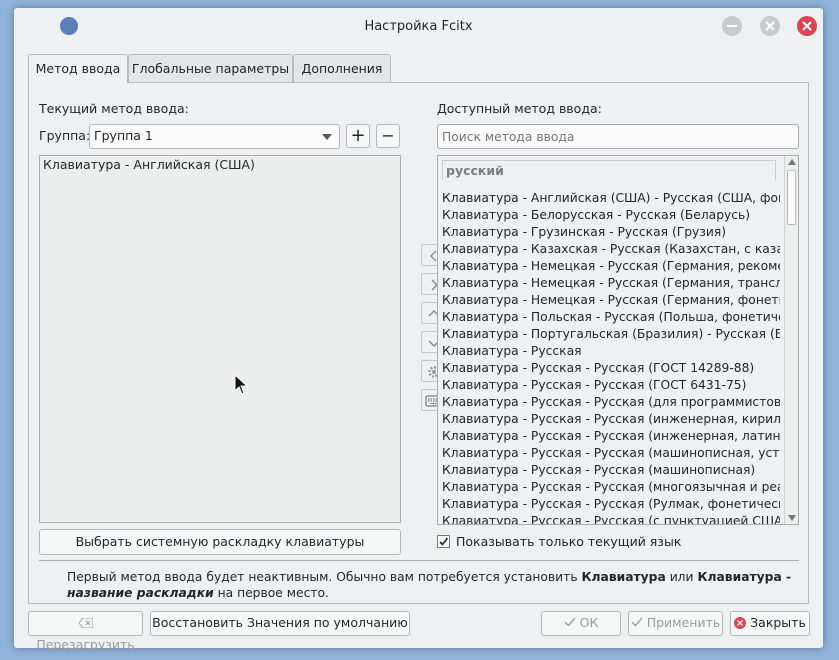  What do you see at coordinates (78, 68) in the screenshot?
I see `tab-input-method: Метод ввода` at bounding box center [78, 68].